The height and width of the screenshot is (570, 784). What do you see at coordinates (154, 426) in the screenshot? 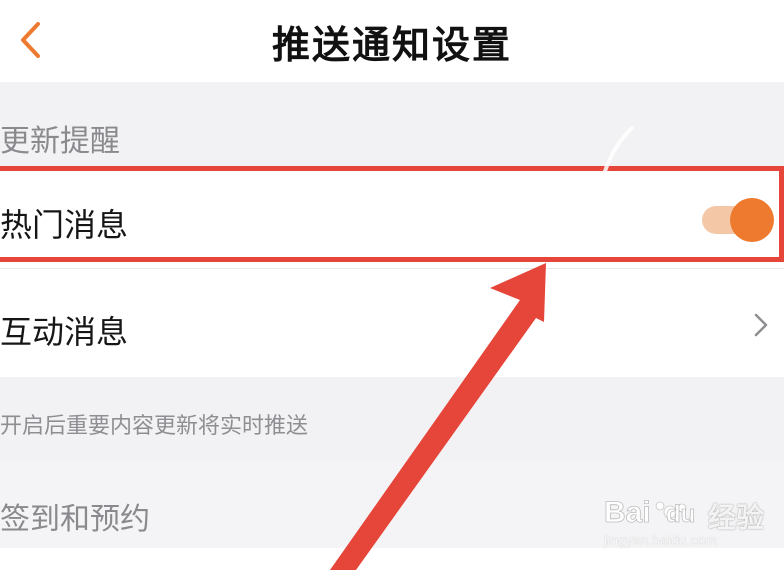
I see `section-footnote: 开启后重要内容更新将实时推送` at bounding box center [154, 426].